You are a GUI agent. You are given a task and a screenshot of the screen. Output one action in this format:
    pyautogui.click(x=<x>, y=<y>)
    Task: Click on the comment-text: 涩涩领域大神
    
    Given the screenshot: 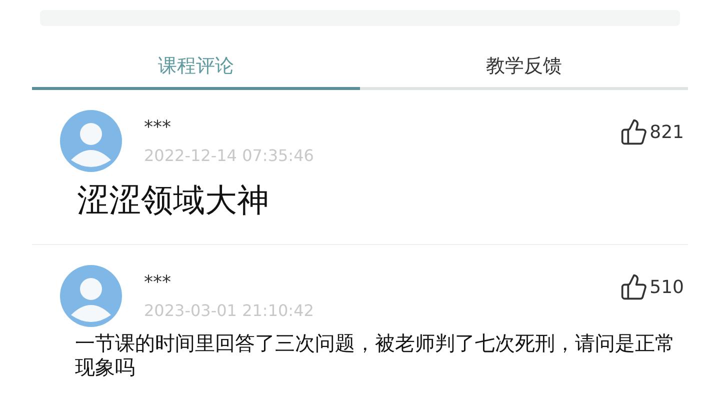 What is the action you would take?
    pyautogui.click(x=173, y=200)
    